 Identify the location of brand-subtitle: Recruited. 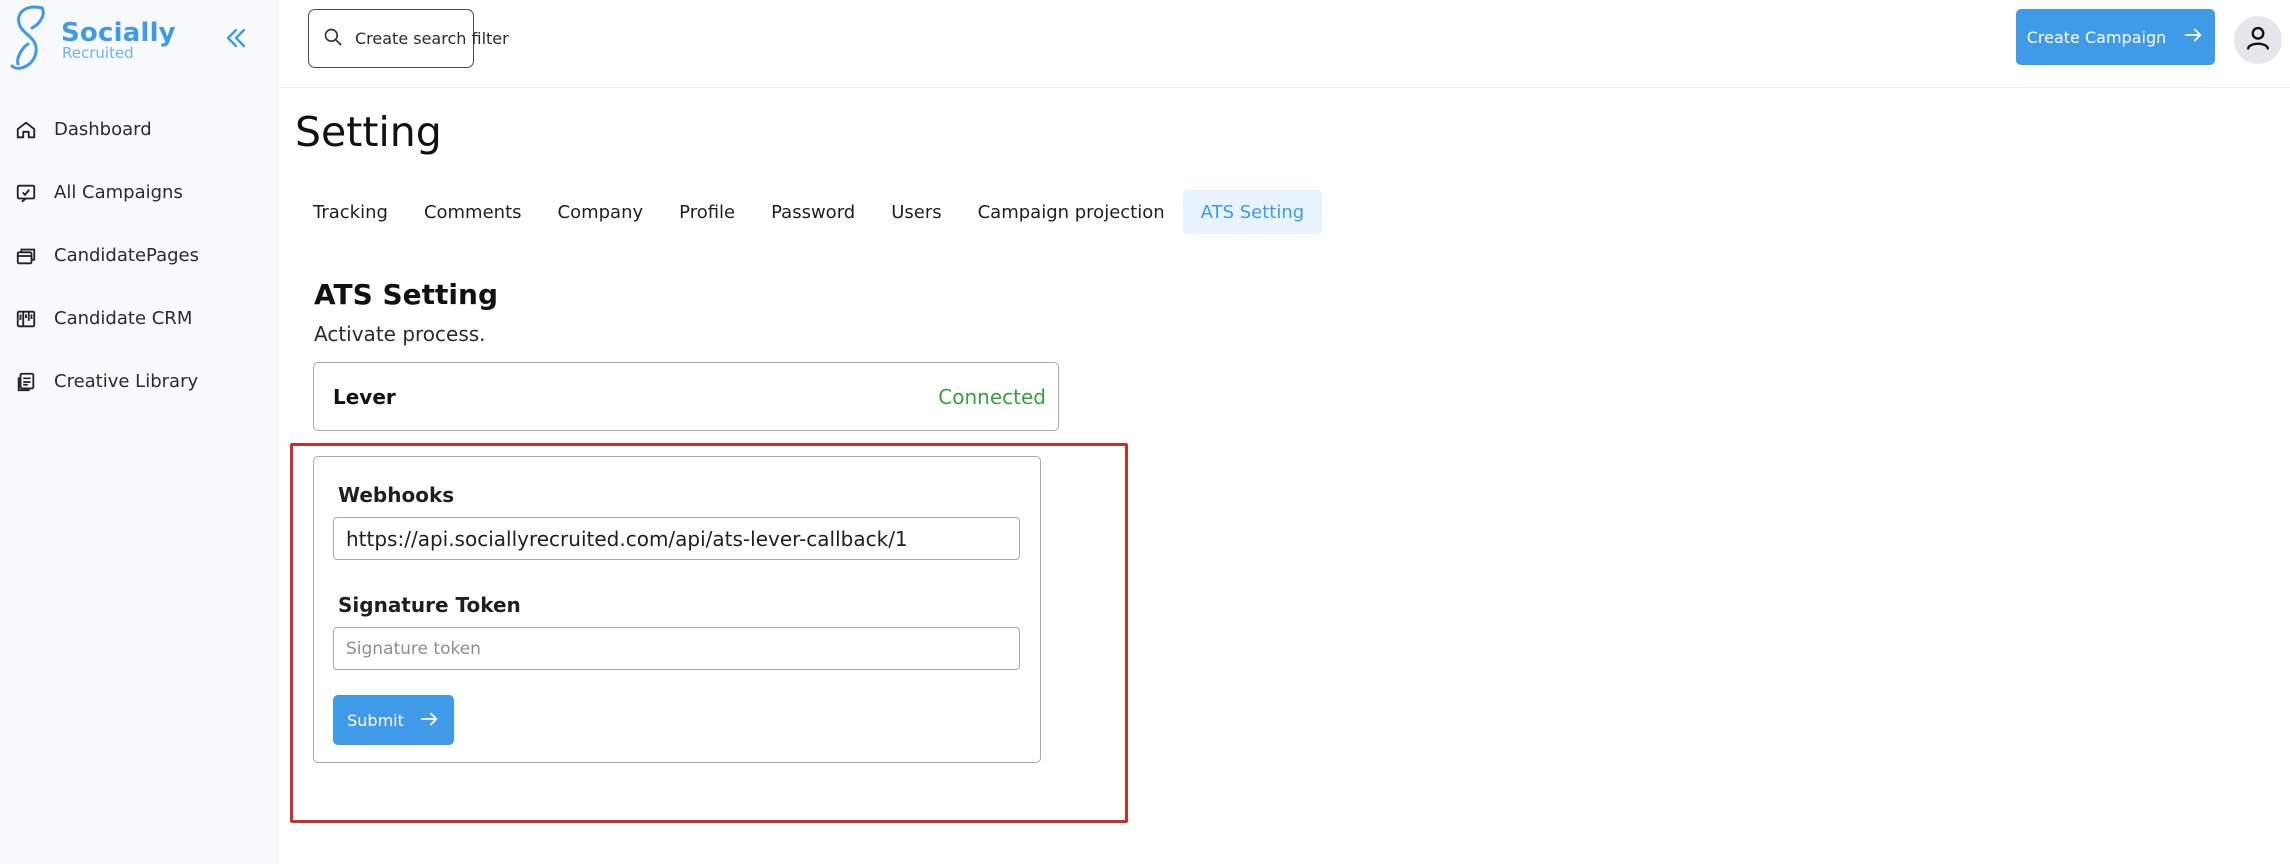
(98, 53).